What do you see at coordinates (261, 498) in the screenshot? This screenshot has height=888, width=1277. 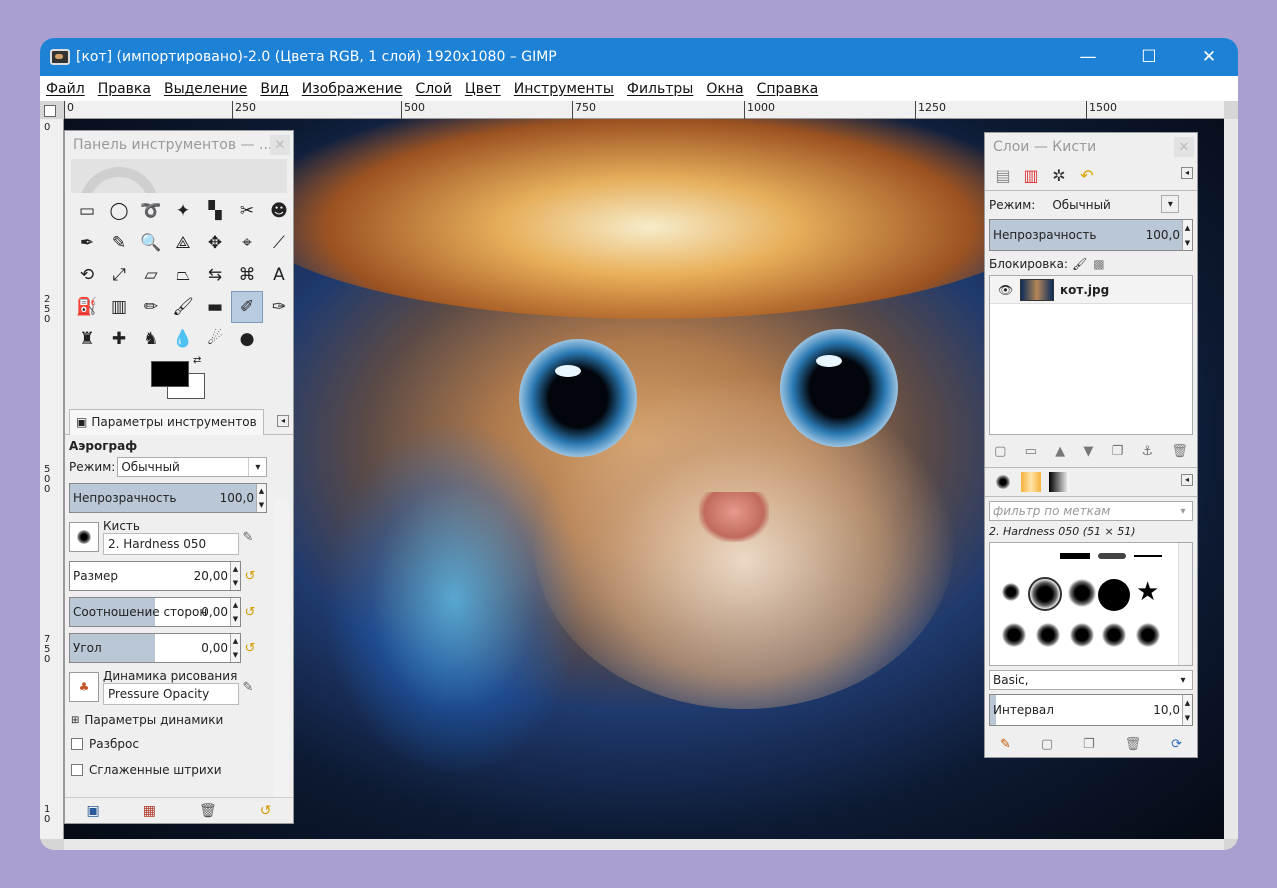 I see `opacity-spinner: ▲ ▼` at bounding box center [261, 498].